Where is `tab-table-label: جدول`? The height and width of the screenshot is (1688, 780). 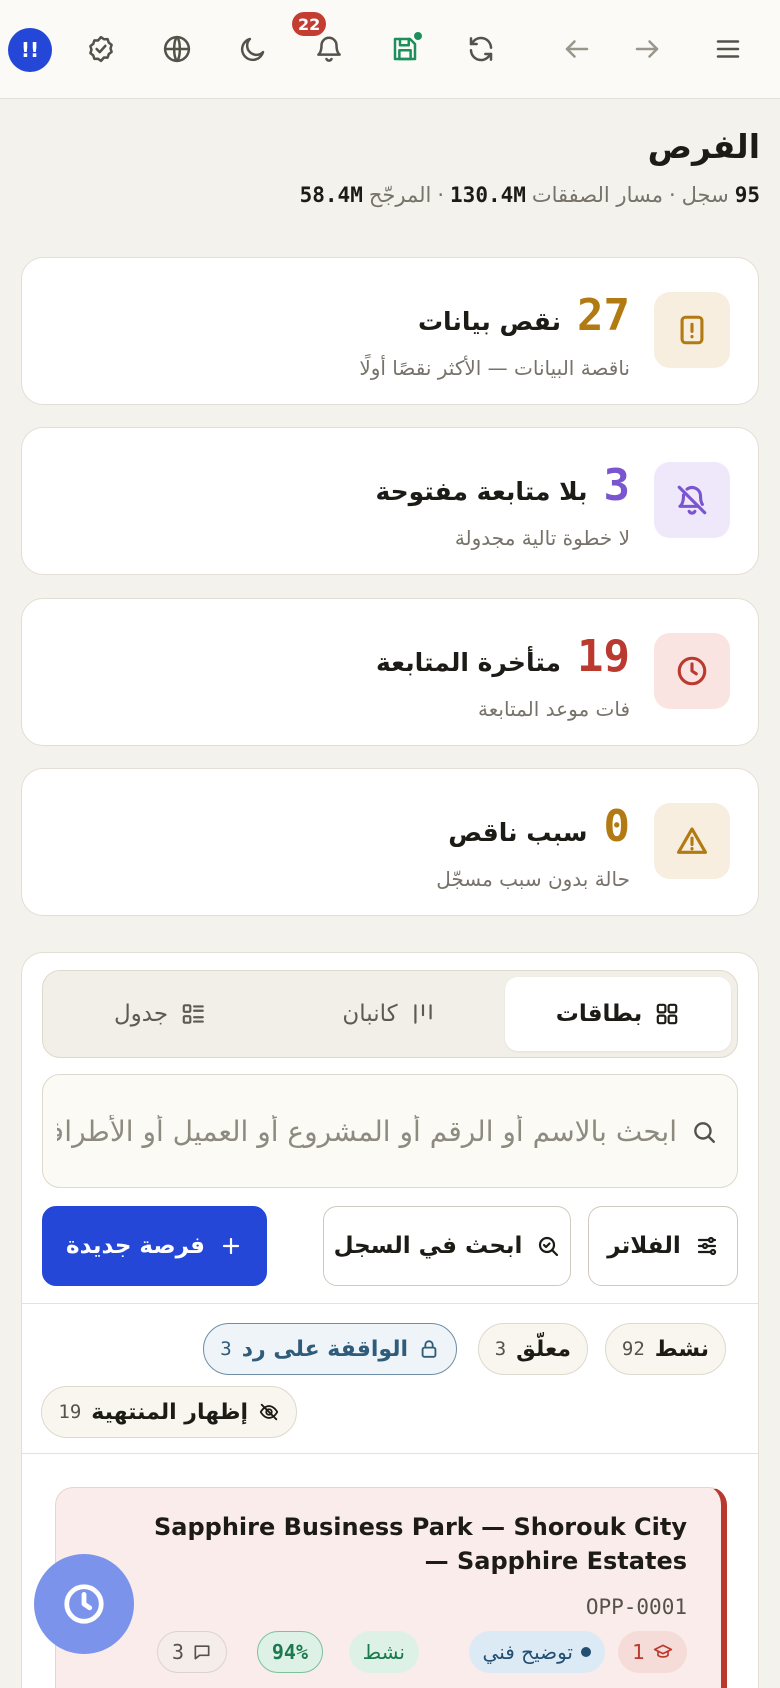
tab-table-label: جدول is located at coordinates (141, 1014).